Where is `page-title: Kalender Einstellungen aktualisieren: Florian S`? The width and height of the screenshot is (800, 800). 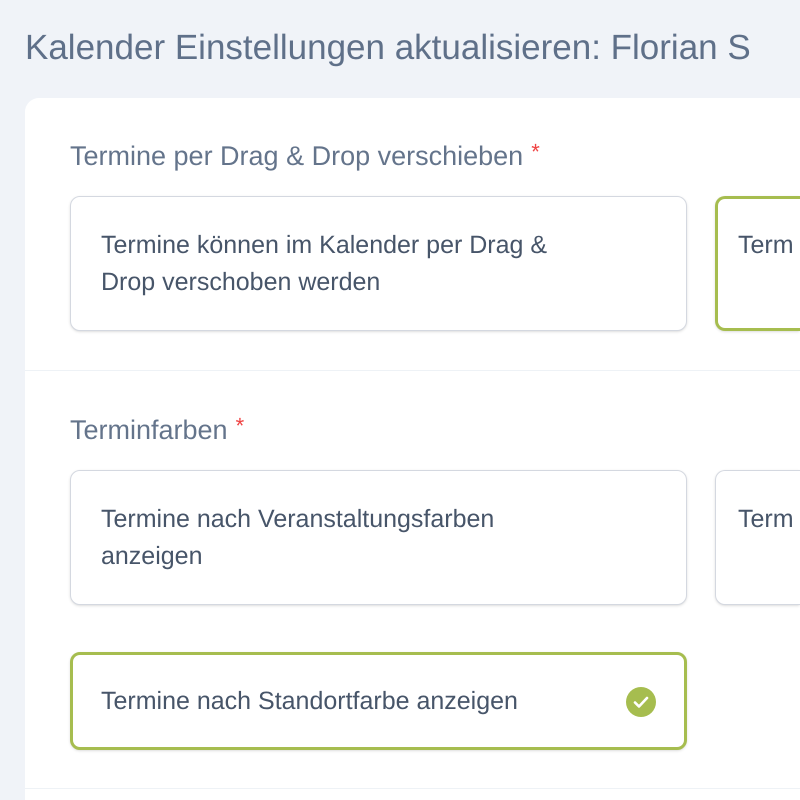
page-title: Kalender Einstellungen aktualisieren: Florian S is located at coordinates (388, 48).